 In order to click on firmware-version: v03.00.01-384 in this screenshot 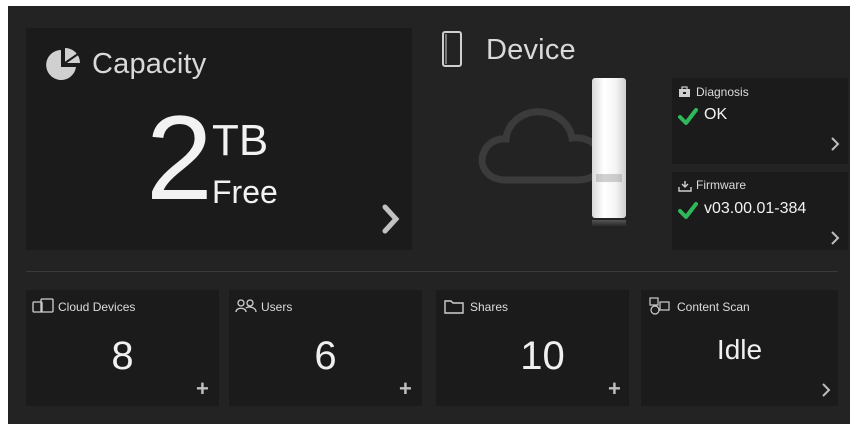, I will do `click(755, 208)`.